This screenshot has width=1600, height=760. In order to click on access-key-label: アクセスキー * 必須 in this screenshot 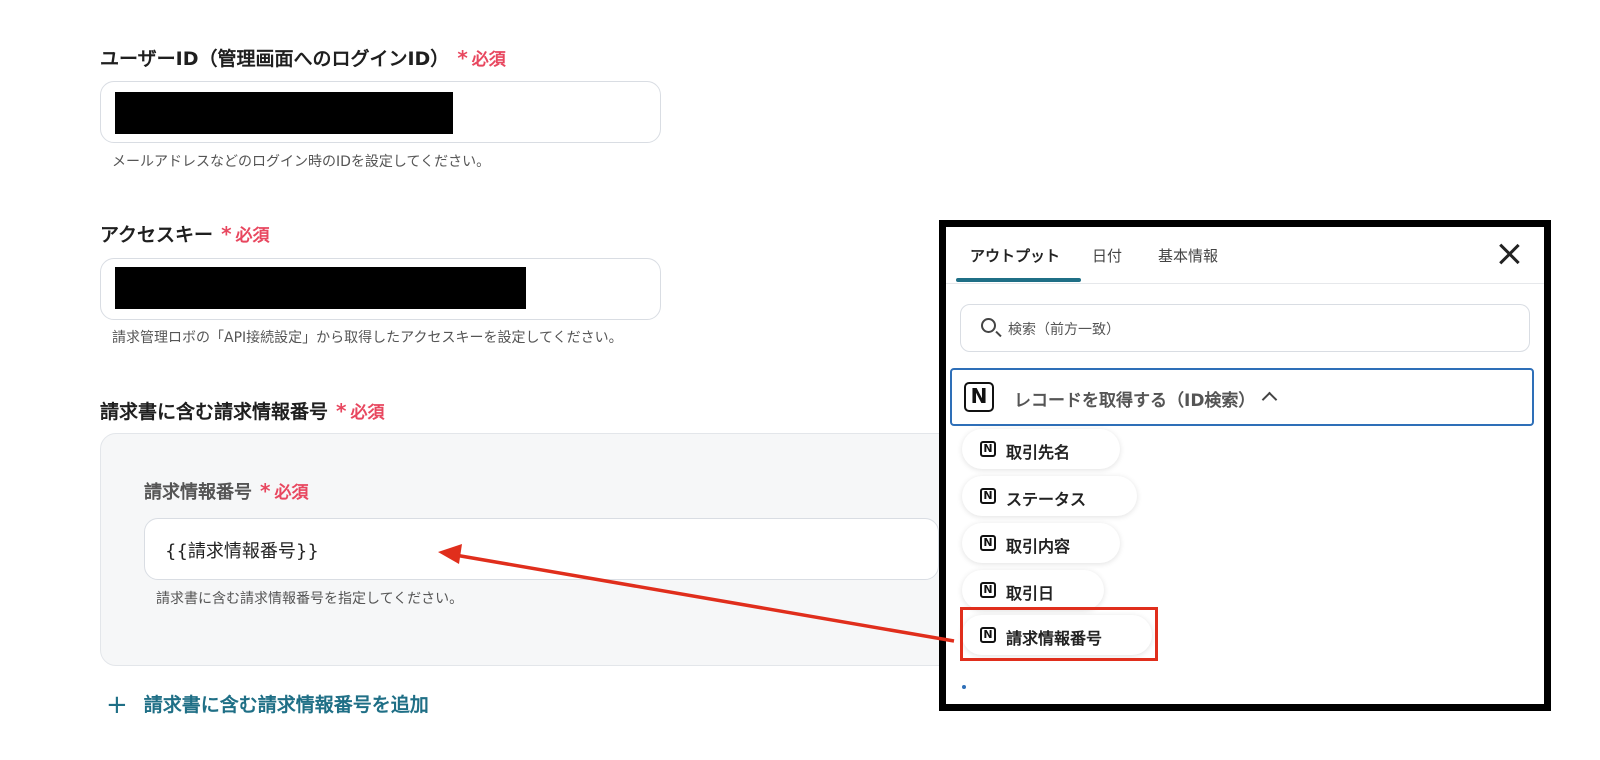, I will do `click(185, 233)`.